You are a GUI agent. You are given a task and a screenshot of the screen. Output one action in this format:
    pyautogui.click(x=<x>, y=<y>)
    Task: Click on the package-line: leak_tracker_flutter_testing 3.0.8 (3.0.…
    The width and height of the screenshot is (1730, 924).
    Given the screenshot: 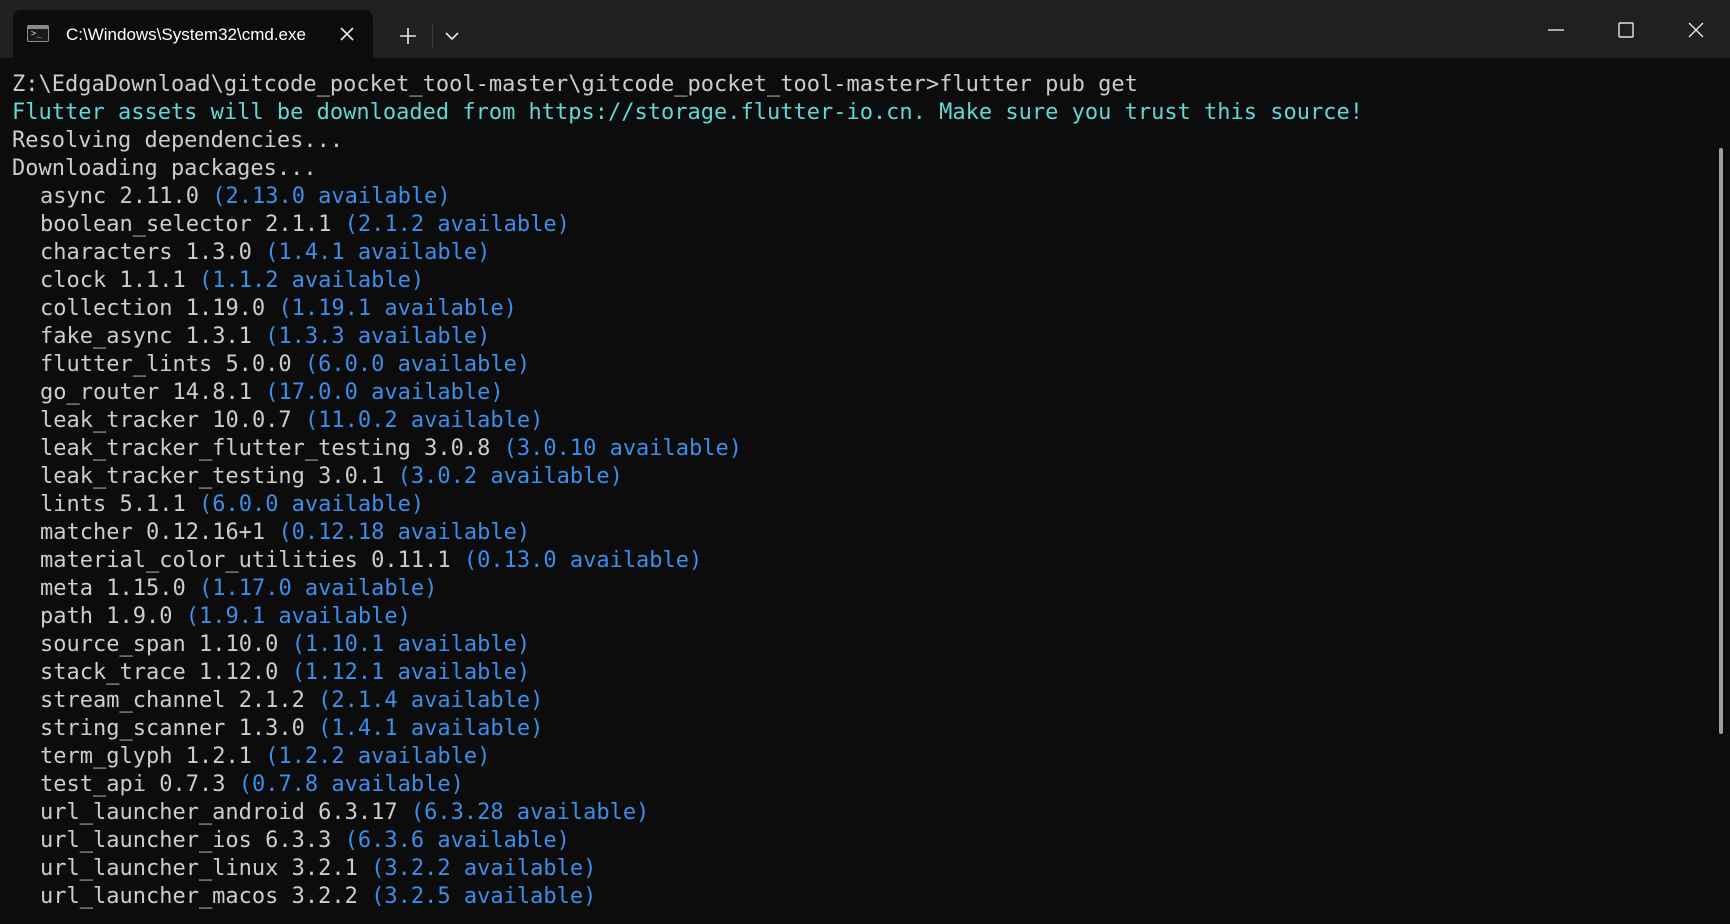 What is the action you would take?
    pyautogui.click(x=391, y=449)
    